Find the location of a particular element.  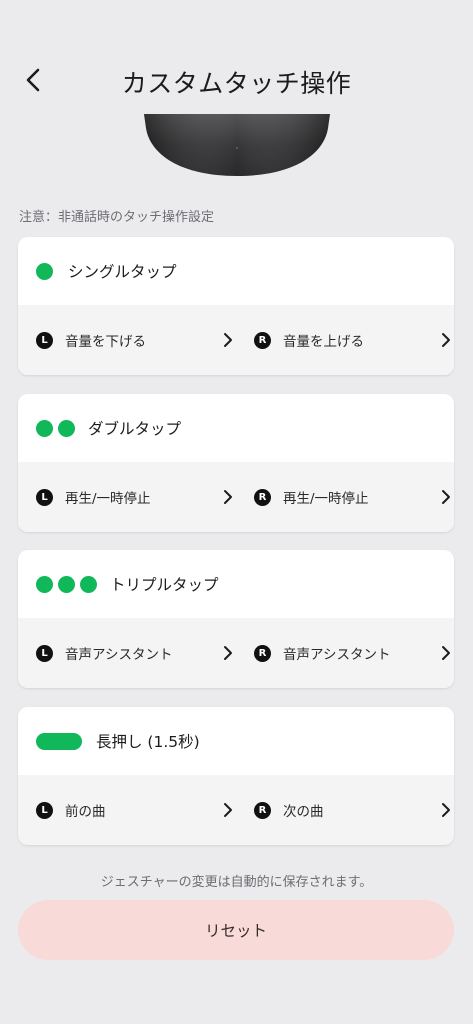

gesture-card-double-tap: ダブルタップ L 再生/一時停止 R 再生/一時停止 is located at coordinates (236, 463).